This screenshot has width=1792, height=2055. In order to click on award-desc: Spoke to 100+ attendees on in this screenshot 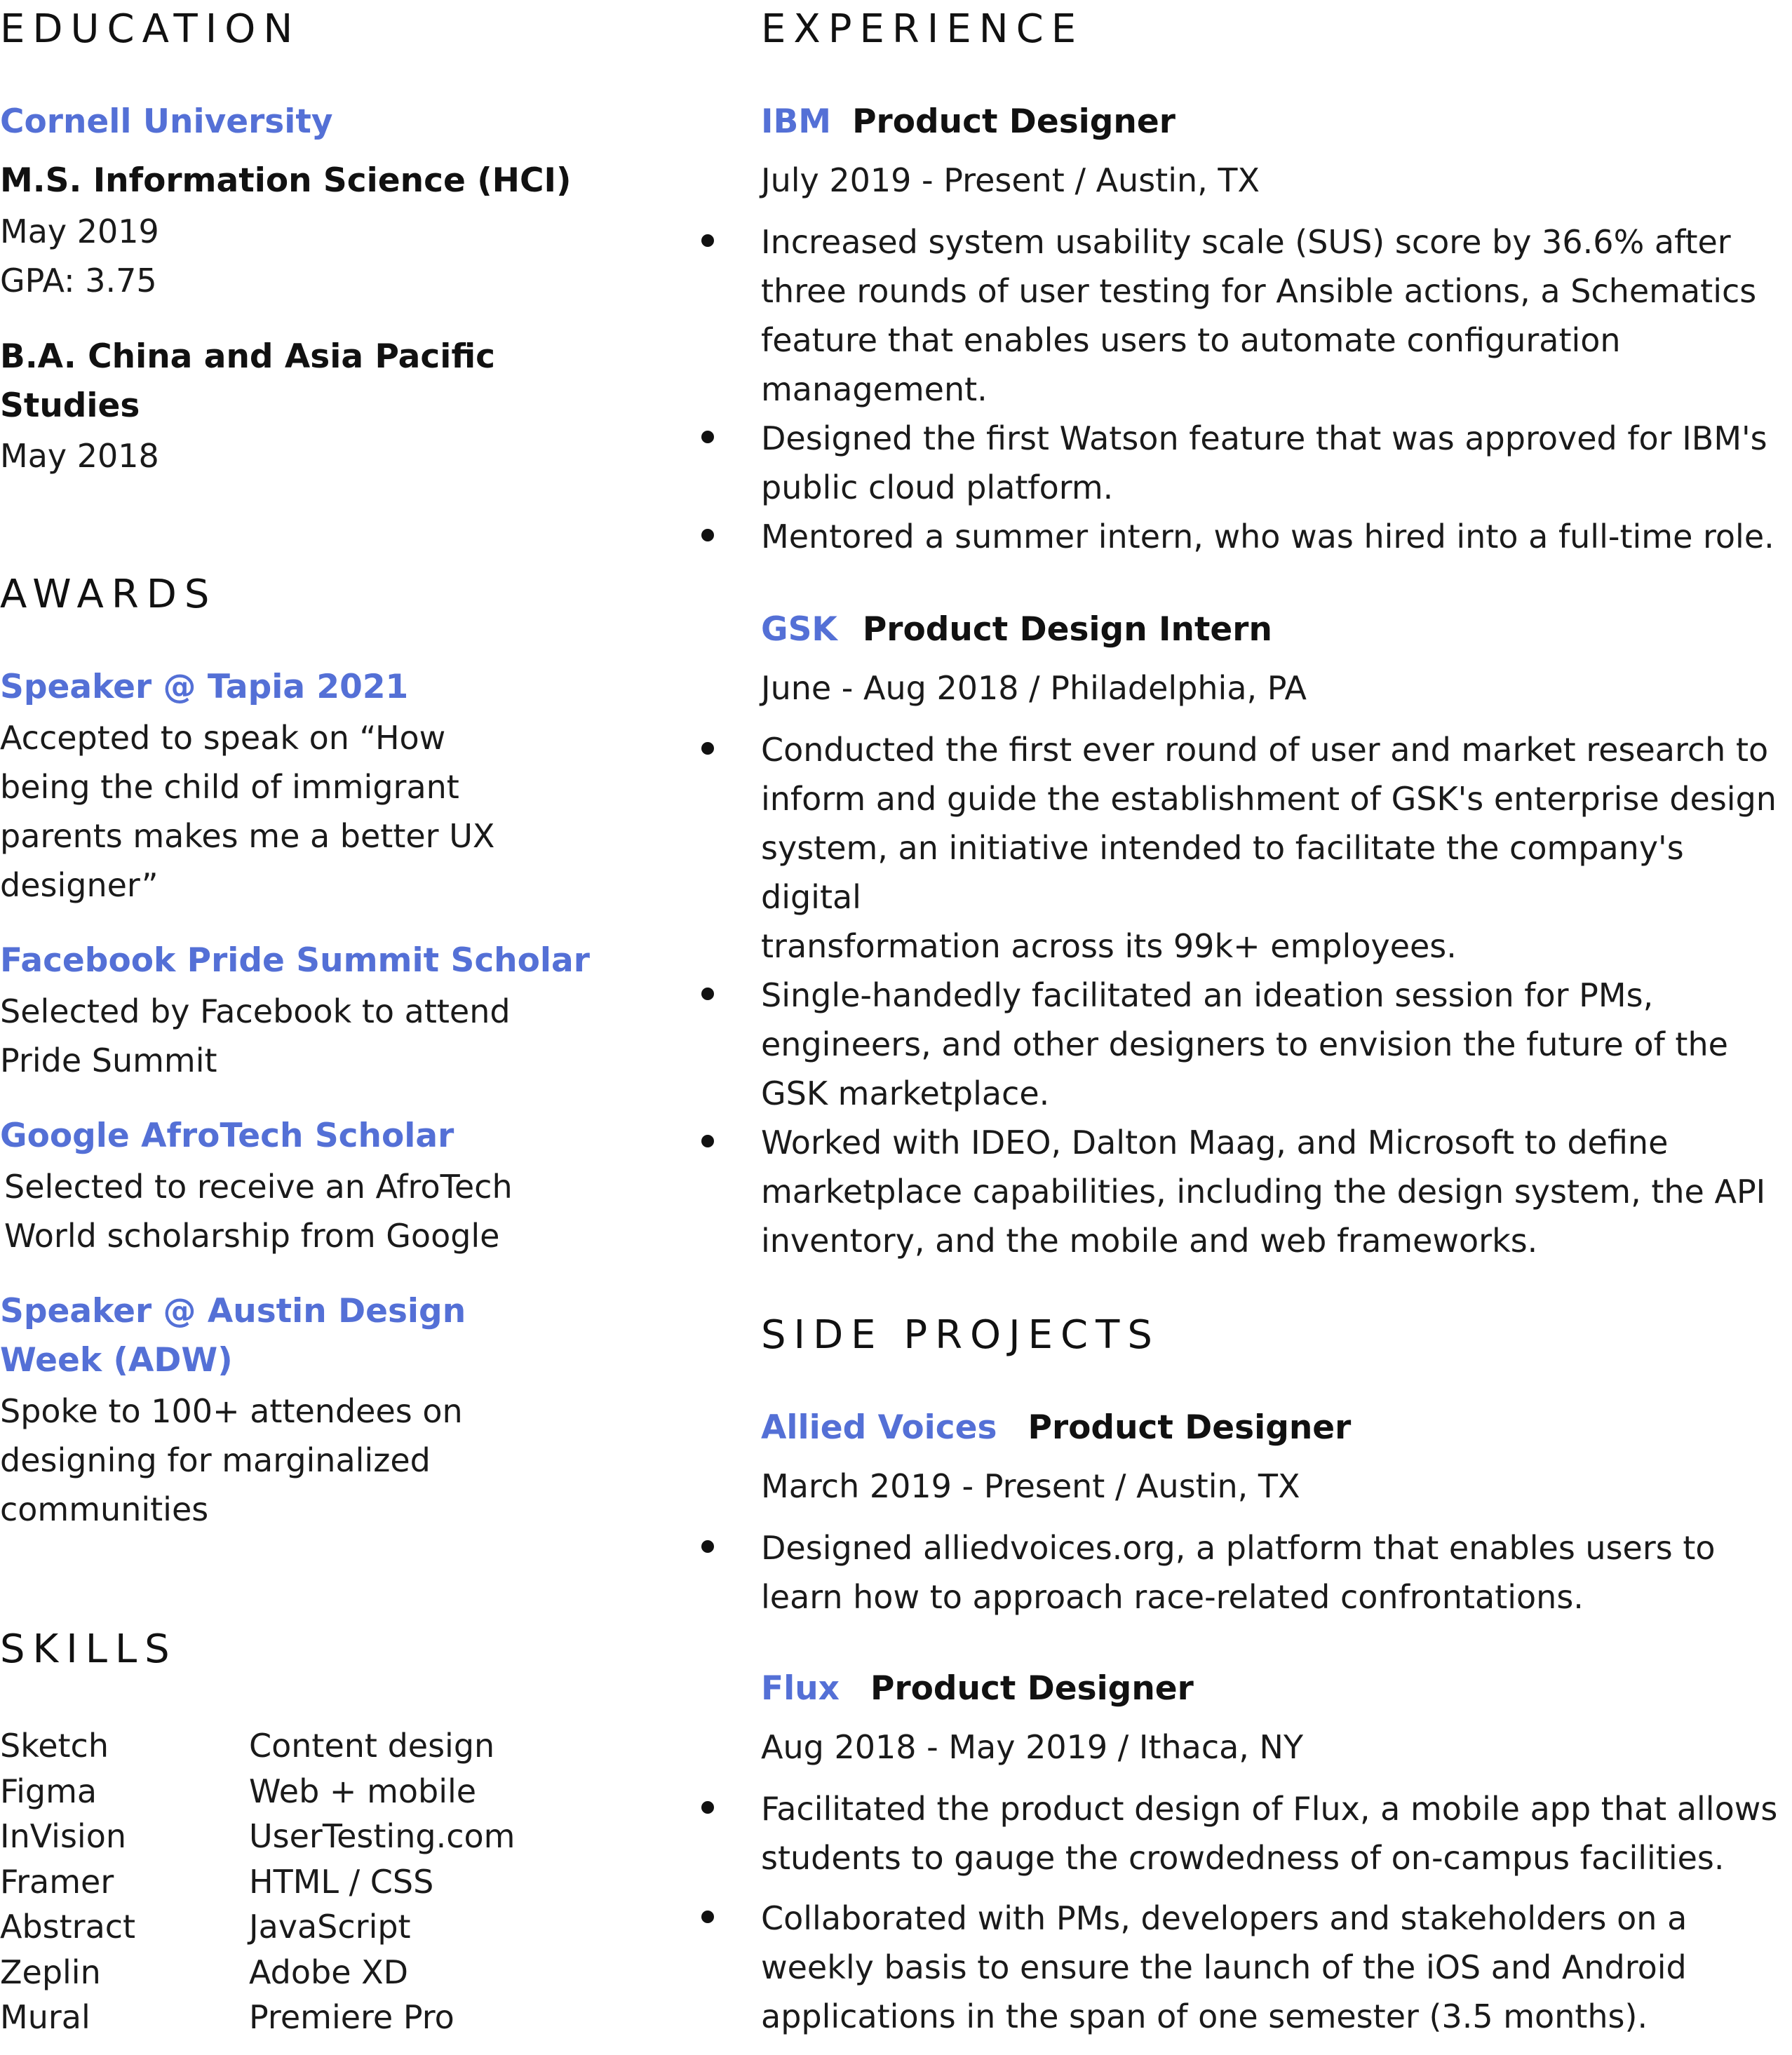, I will do `click(231, 1411)`.